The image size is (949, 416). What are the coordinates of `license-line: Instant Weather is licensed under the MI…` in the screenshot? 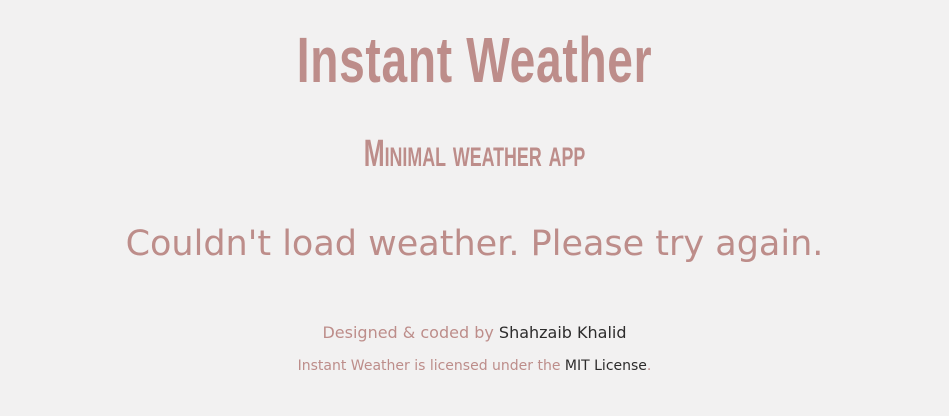 It's located at (474, 366).